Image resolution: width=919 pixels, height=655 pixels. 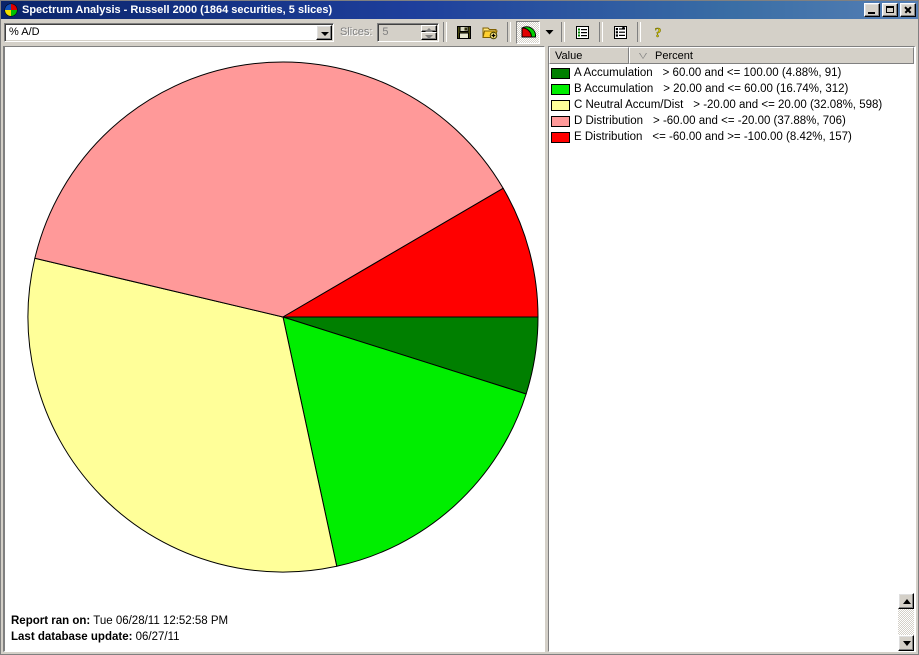 I want to click on open-folder-icon, so click(x=490, y=32).